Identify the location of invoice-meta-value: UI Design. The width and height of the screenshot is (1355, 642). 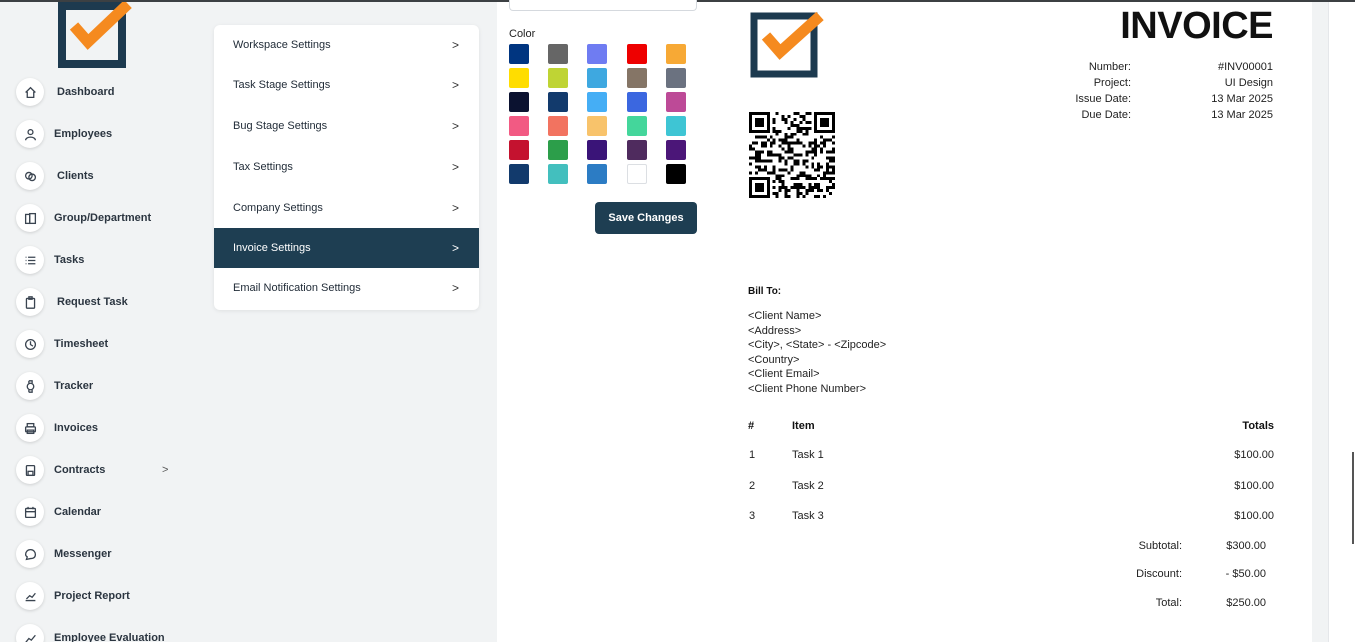
(1248, 83).